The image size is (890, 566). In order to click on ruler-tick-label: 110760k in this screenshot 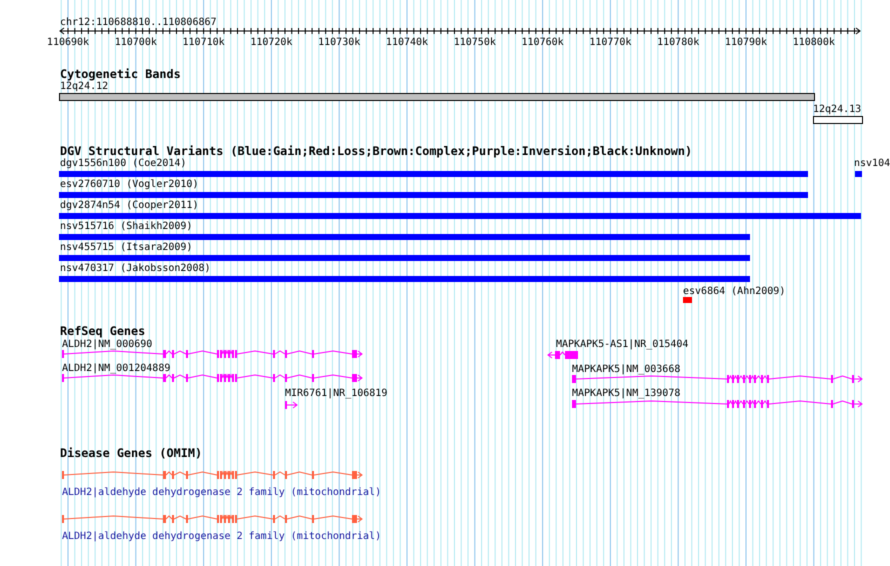, I will do `click(543, 42)`.